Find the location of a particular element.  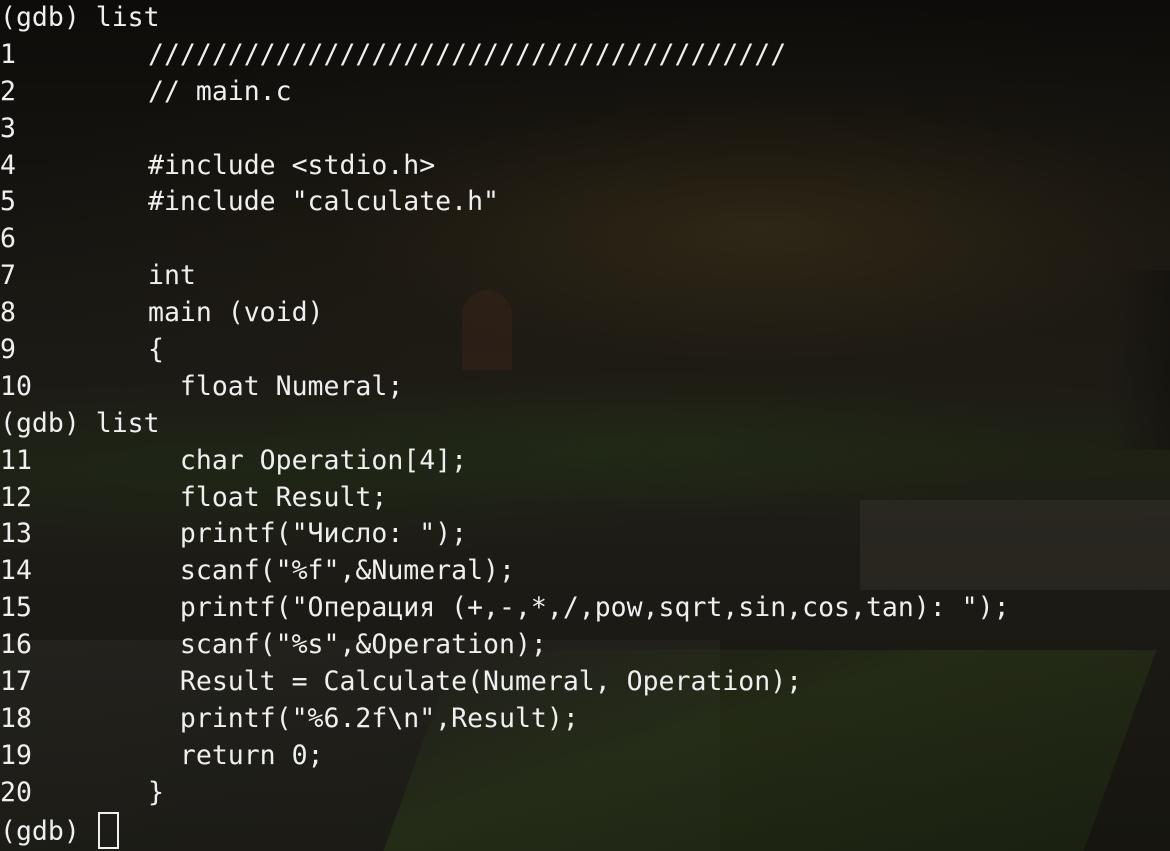

line-number: 7 is located at coordinates (8, 276).